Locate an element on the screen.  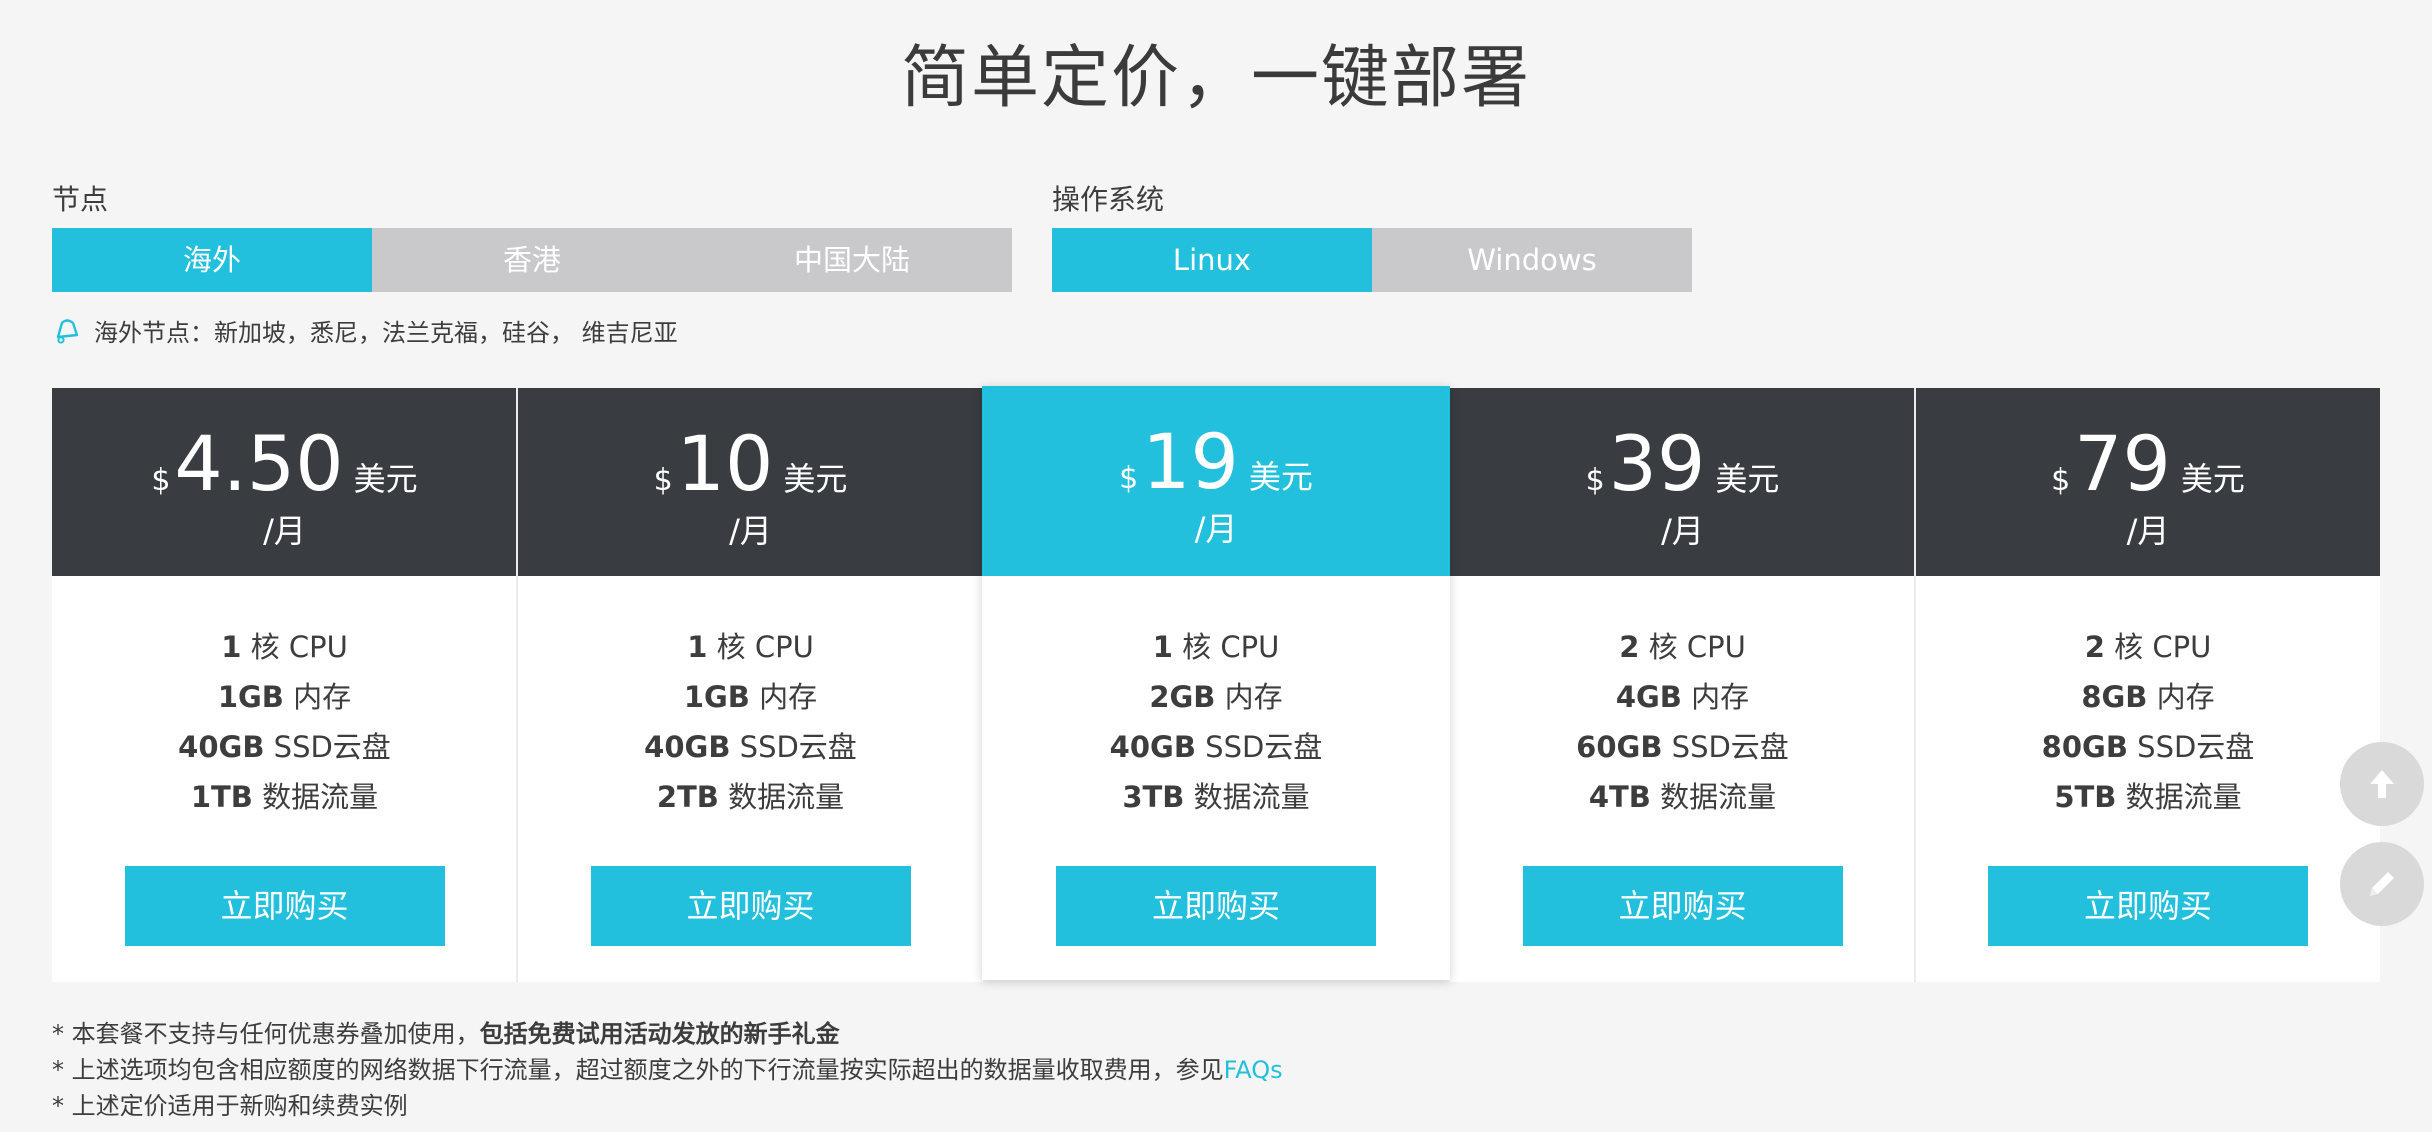
node-option-hongkong: 香港 is located at coordinates (532, 260).